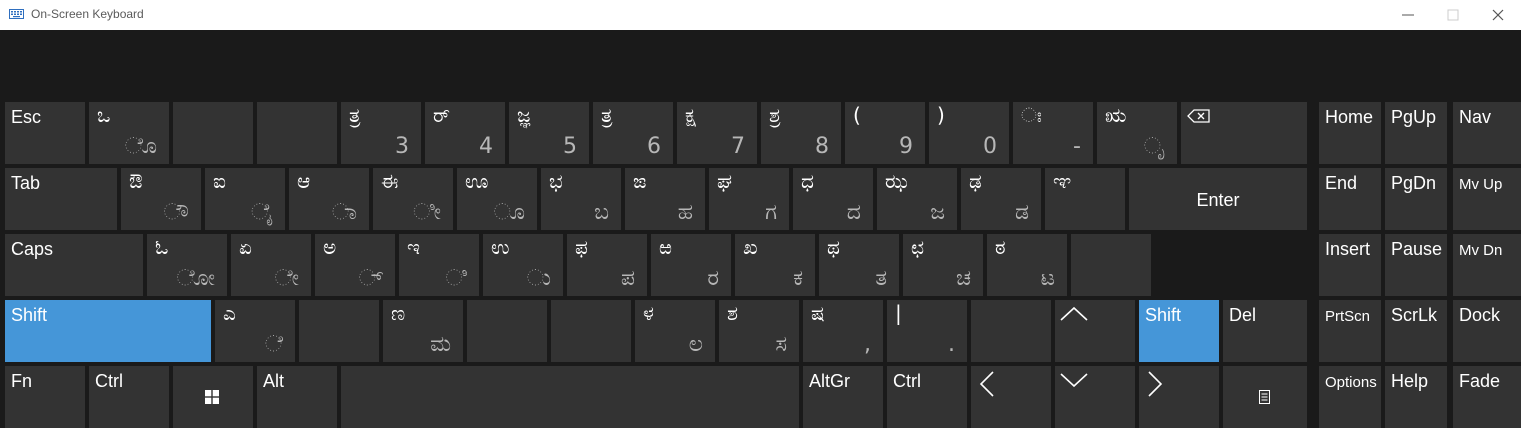  Describe the element at coordinates (45, 133) in the screenshot. I see `esc-key: Esc` at that location.